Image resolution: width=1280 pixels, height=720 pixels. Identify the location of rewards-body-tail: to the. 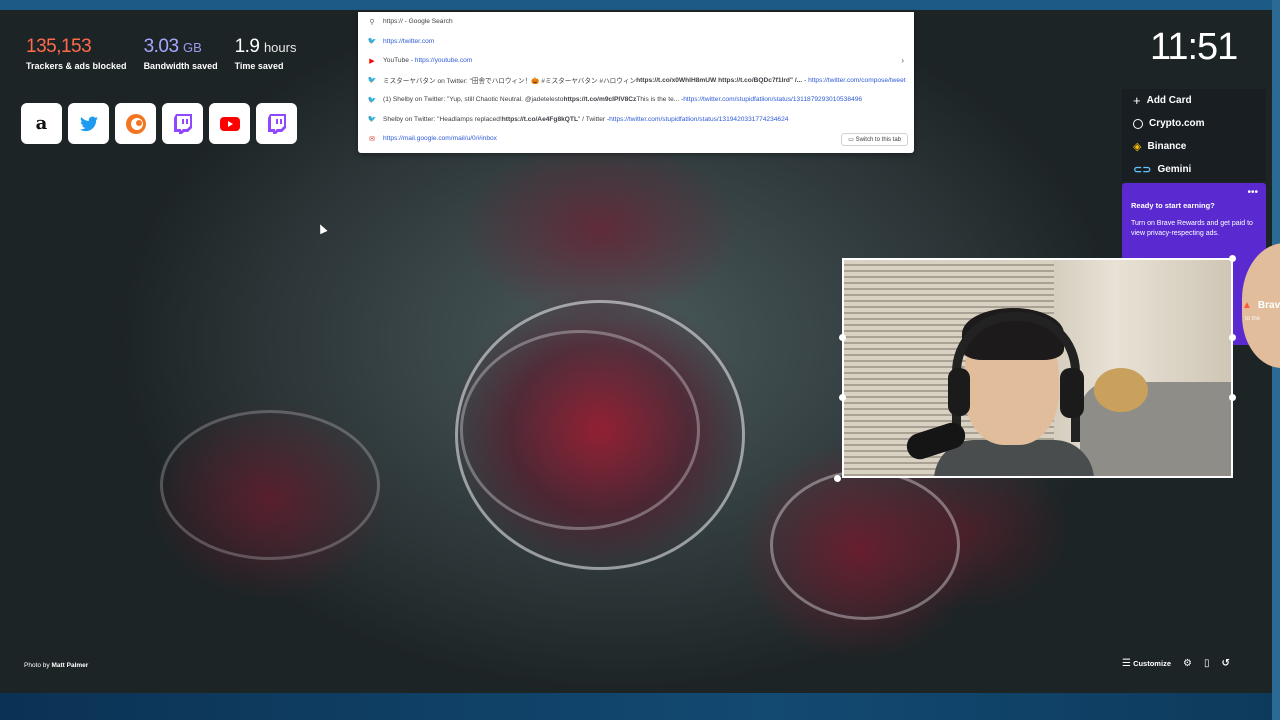
(1252, 319).